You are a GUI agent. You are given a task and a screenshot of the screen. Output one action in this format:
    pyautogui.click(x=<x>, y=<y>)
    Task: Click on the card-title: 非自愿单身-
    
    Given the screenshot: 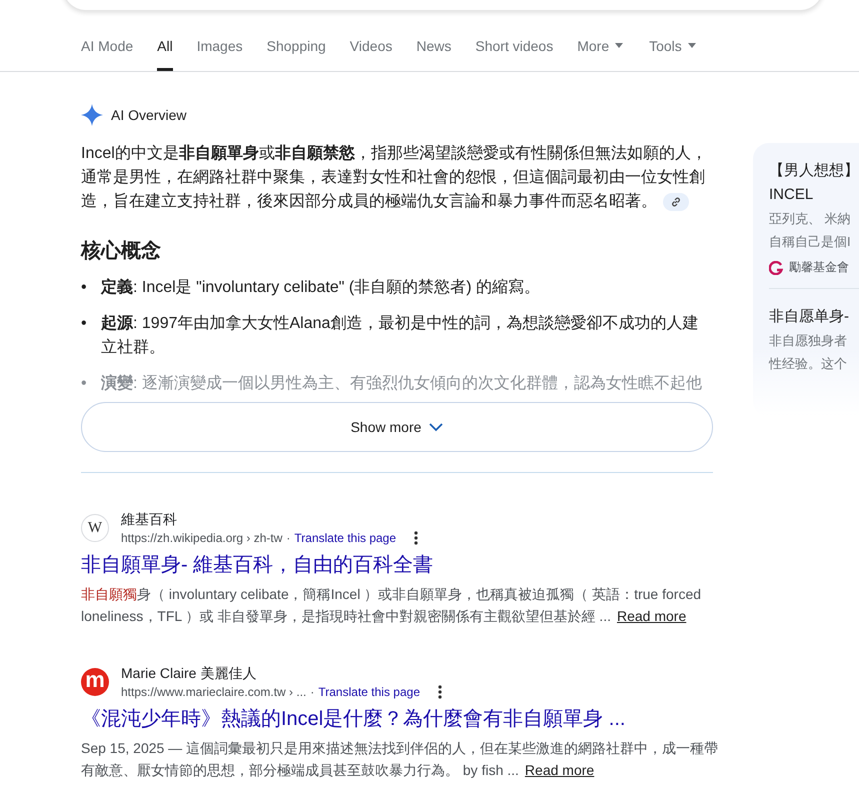 What is the action you would take?
    pyautogui.click(x=814, y=317)
    